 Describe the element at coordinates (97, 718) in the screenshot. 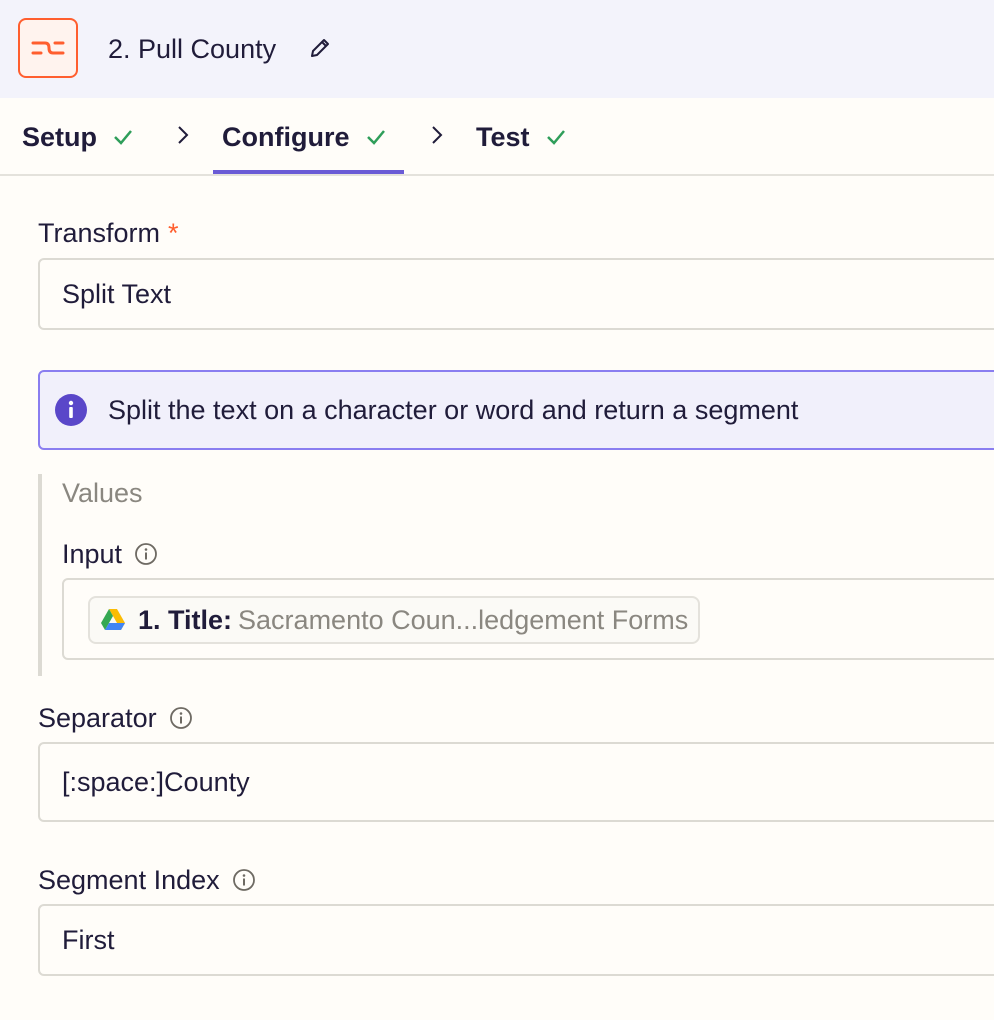

I see `separator-label-text: Separator` at that location.